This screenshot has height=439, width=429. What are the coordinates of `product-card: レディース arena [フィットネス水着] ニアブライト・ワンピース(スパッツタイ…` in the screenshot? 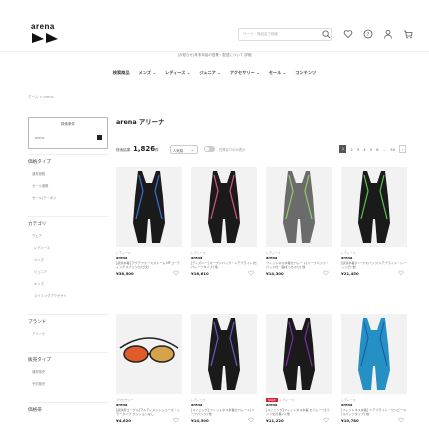 It's located at (374, 368).